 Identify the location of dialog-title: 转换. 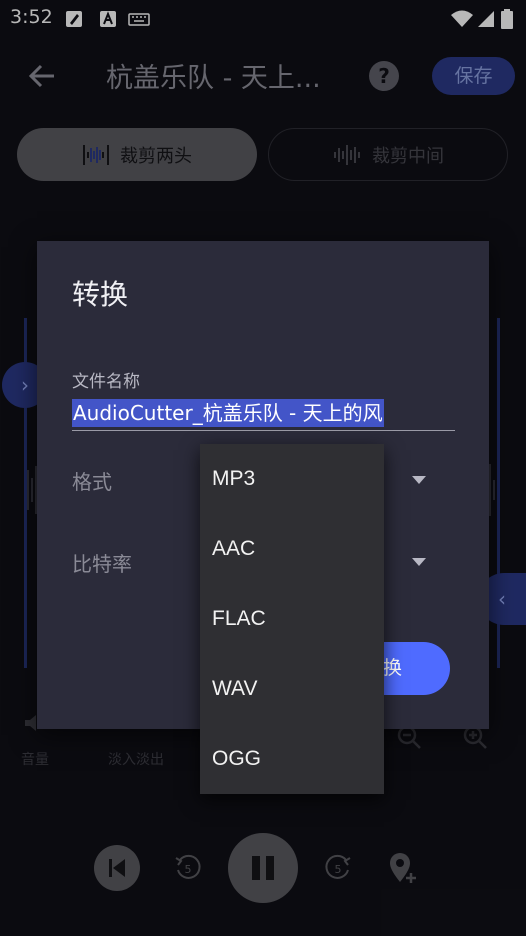
(100, 294).